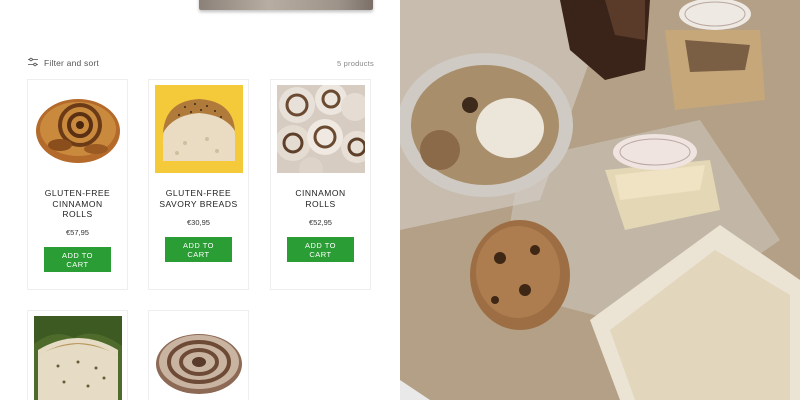 This screenshot has width=800, height=400. What do you see at coordinates (201, 63) in the screenshot?
I see `product-toolbar: Filter and sort 5 products` at bounding box center [201, 63].